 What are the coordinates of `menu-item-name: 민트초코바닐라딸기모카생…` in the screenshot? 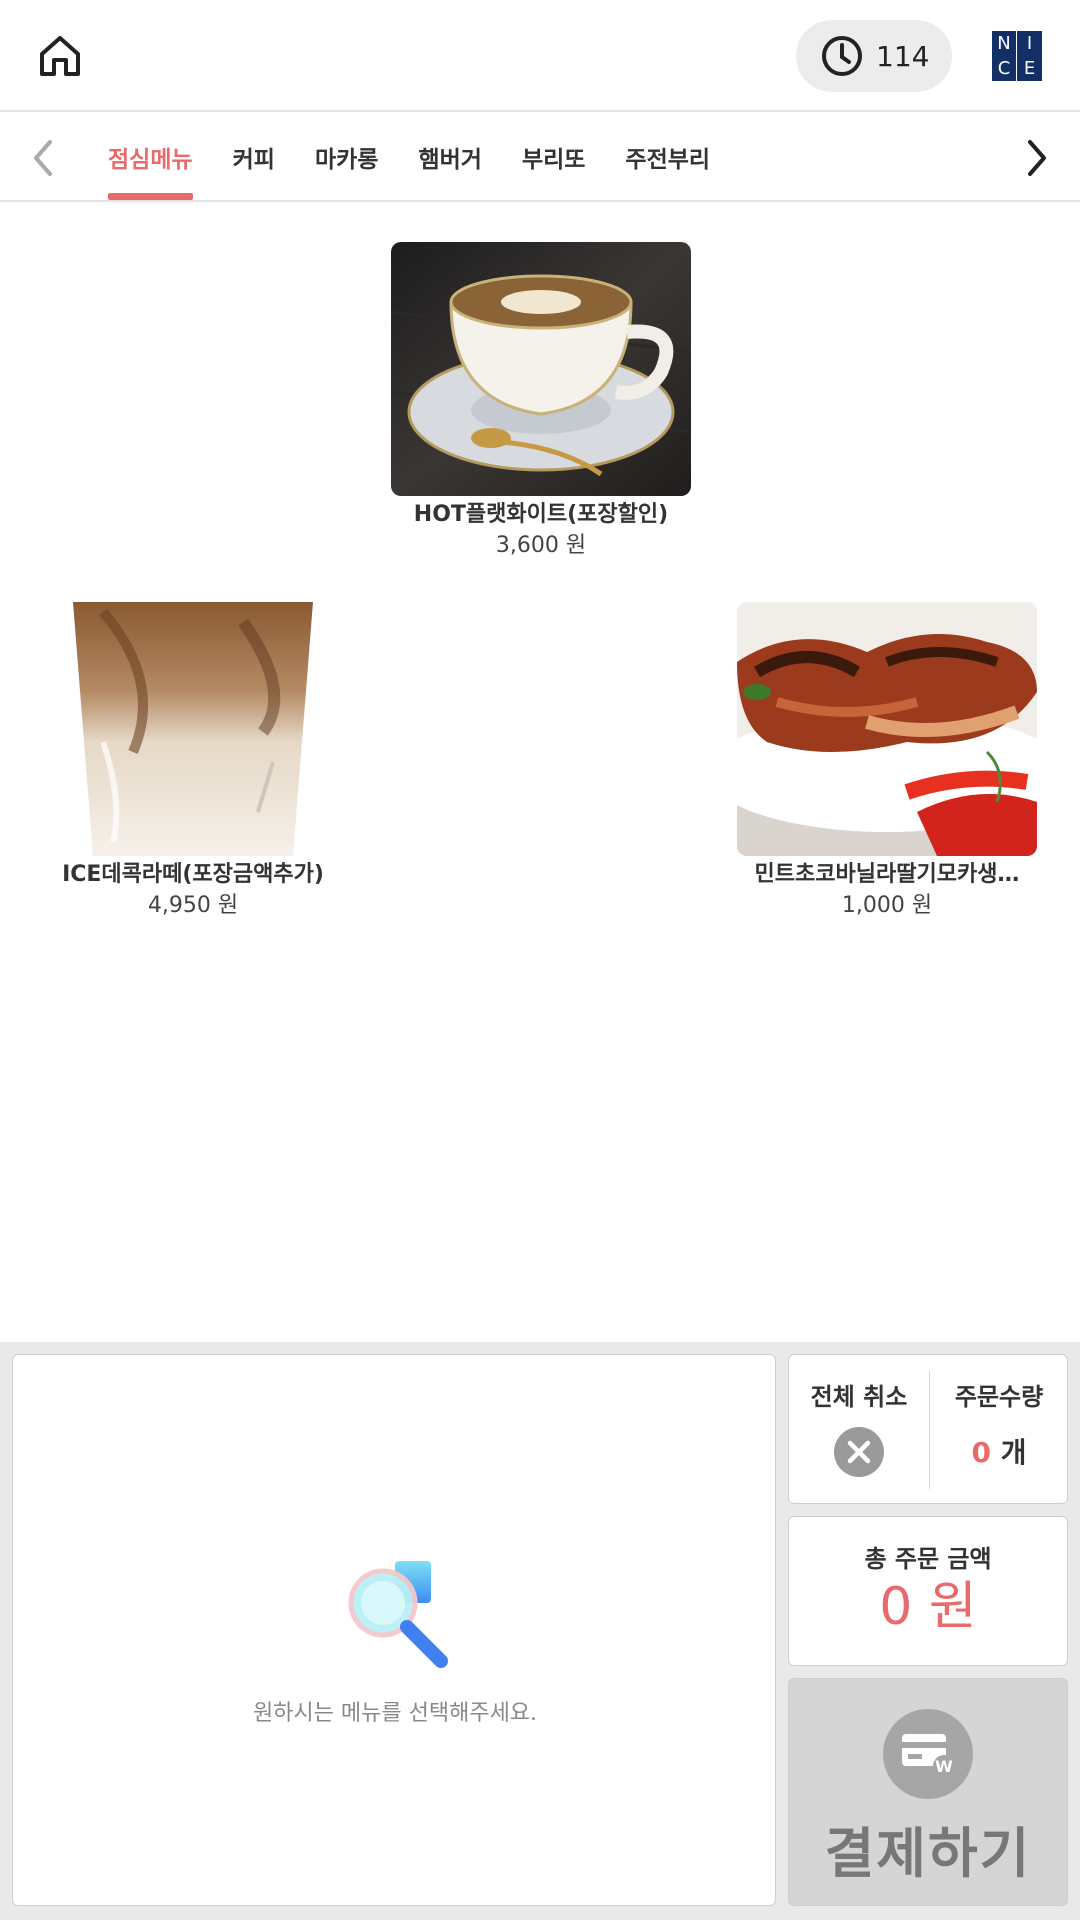 It's located at (887, 874).